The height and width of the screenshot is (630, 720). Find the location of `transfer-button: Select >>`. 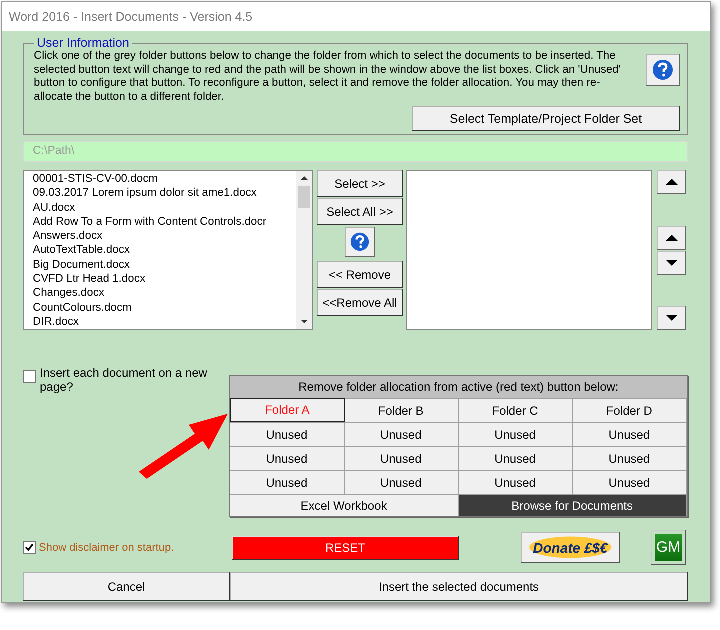

transfer-button: Select >> is located at coordinates (360, 183).